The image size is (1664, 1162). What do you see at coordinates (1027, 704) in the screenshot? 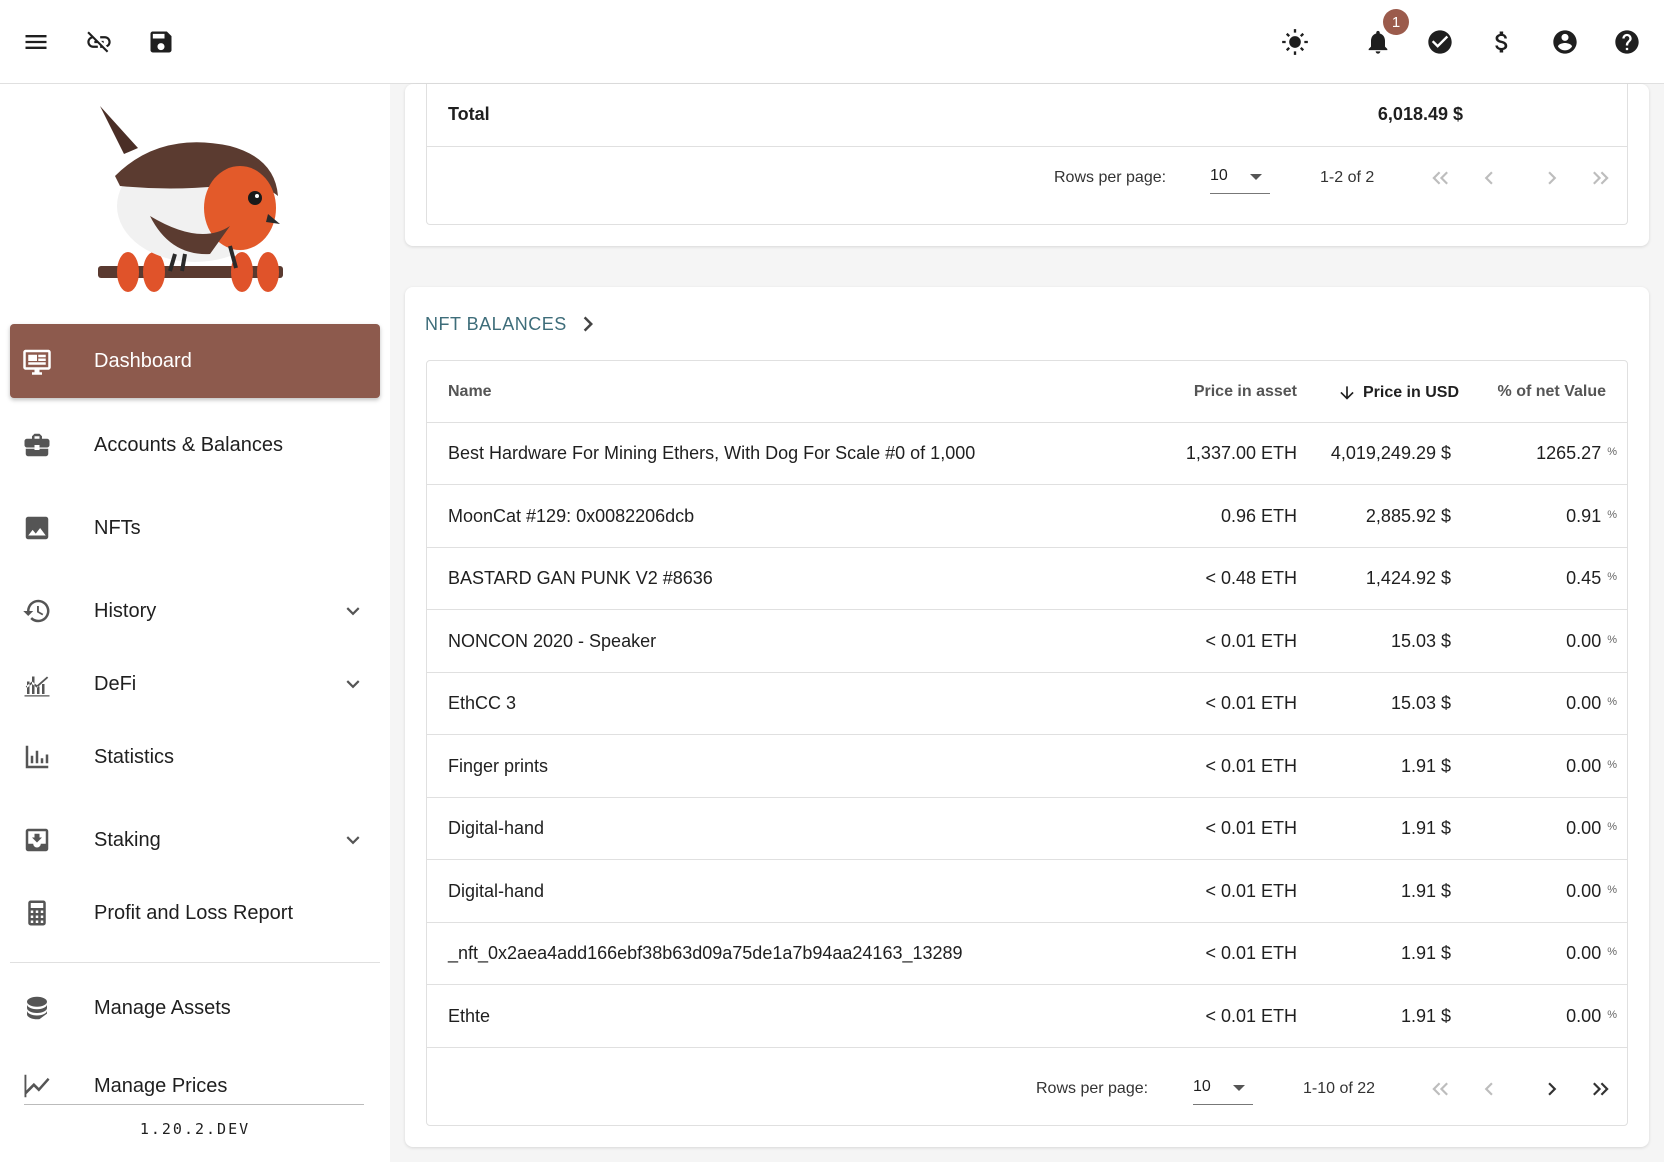
I see `table-row: EthCC 3 < 0.01 ETH 15.03 $ 0.00%` at bounding box center [1027, 704].